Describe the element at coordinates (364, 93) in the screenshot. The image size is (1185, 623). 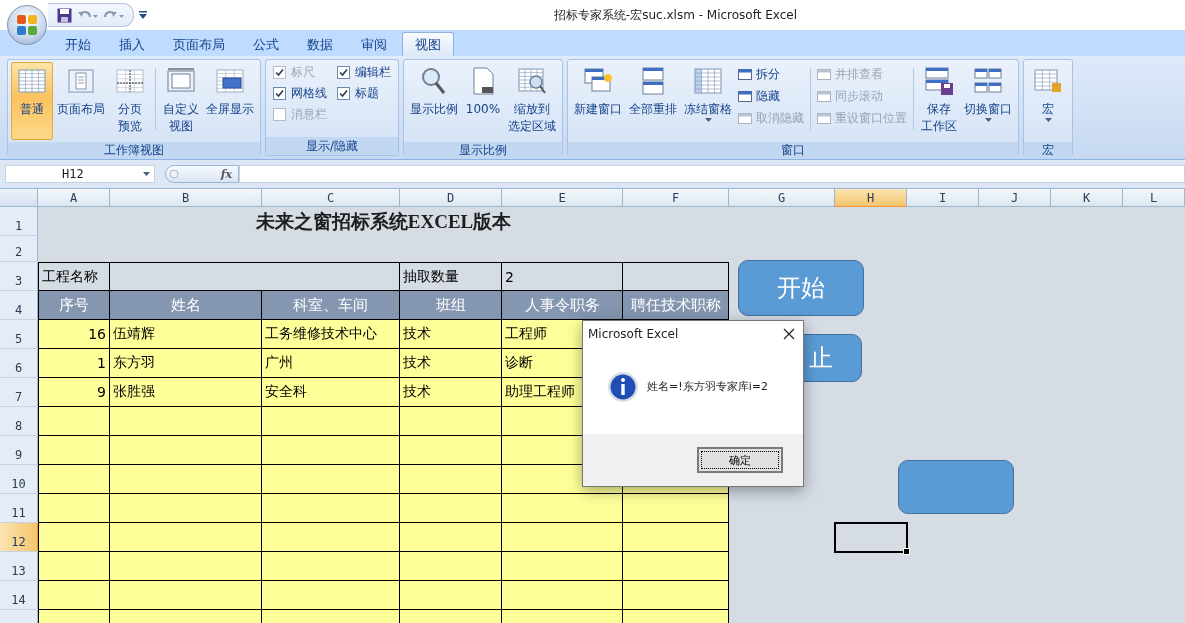
I see `checkbox-option: 标题` at that location.